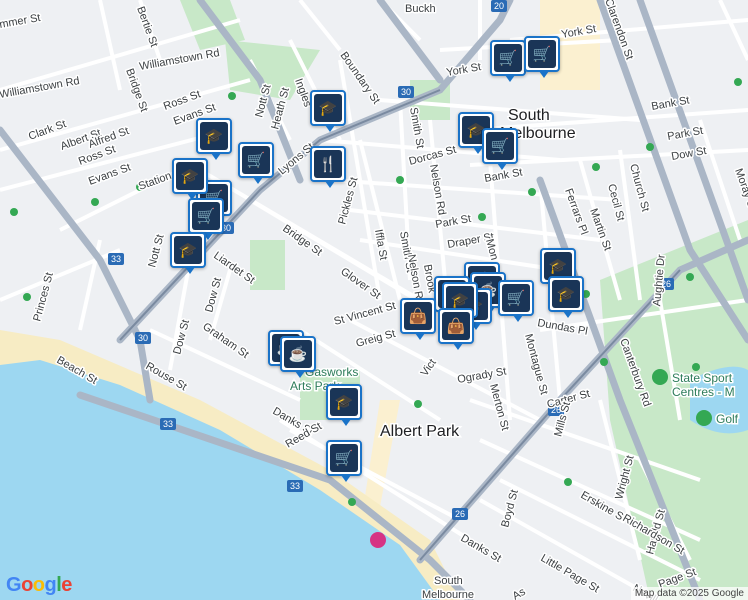  What do you see at coordinates (448, 594) in the screenshot?
I see `suburb-label-melbourne-2: Melbourne` at bounding box center [448, 594].